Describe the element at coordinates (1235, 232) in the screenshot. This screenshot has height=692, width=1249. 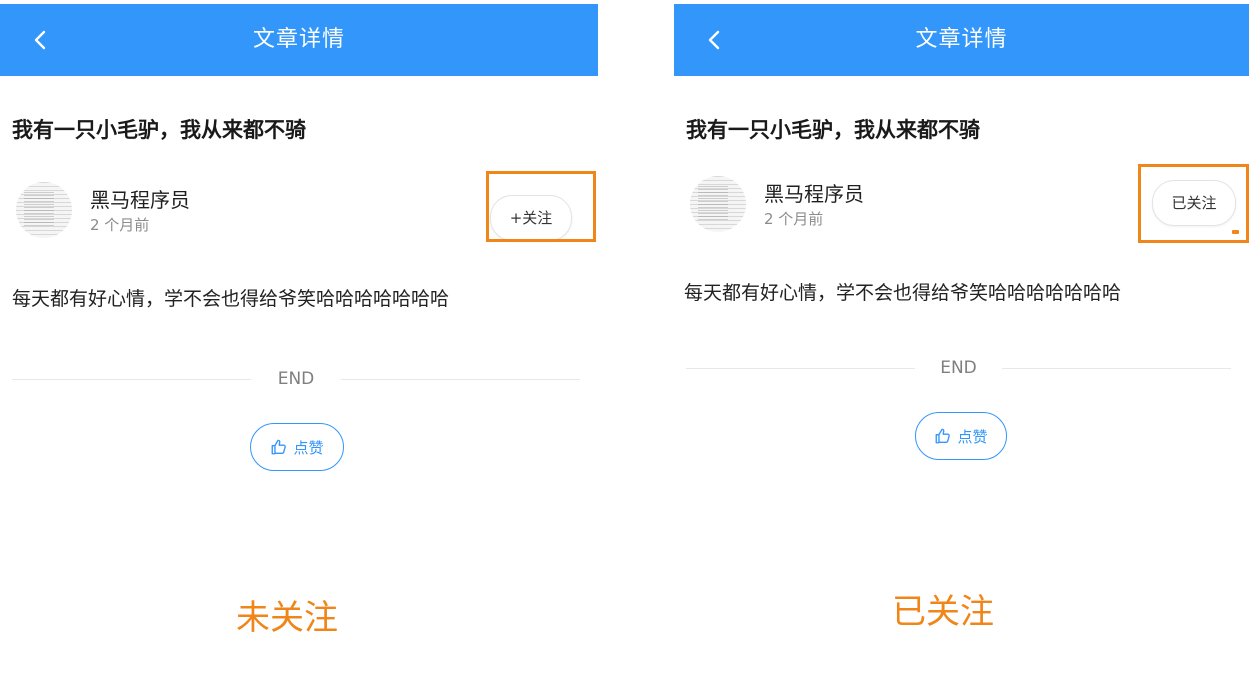
I see `highlight-marker` at that location.